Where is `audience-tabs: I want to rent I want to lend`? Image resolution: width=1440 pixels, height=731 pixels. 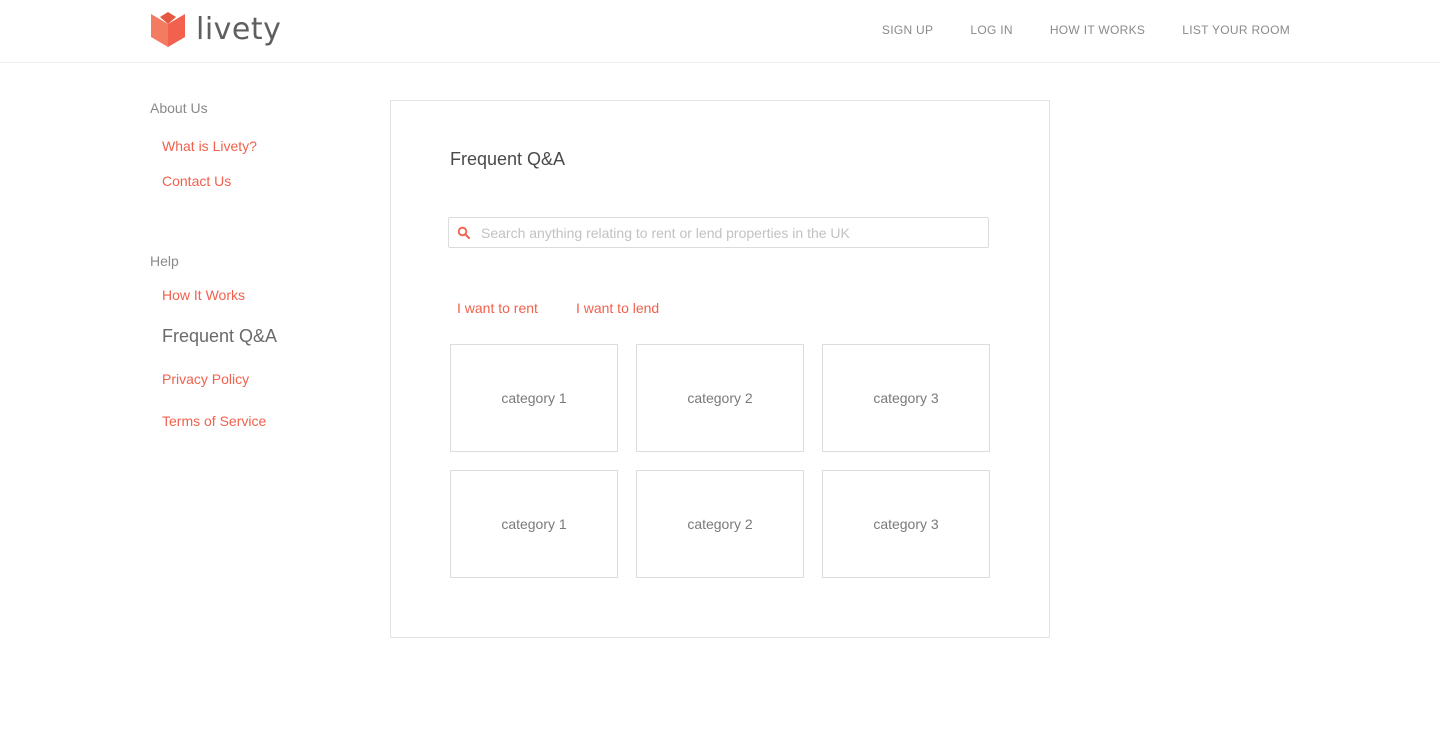 audience-tabs: I want to rent I want to lend is located at coordinates (577, 308).